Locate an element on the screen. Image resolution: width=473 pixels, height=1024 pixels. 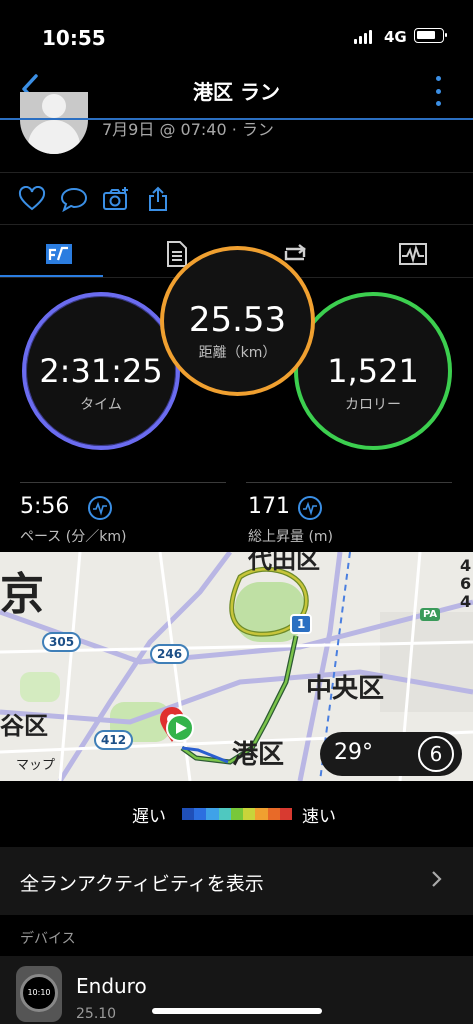
time-value: 2:31:25 is located at coordinates (101, 371).